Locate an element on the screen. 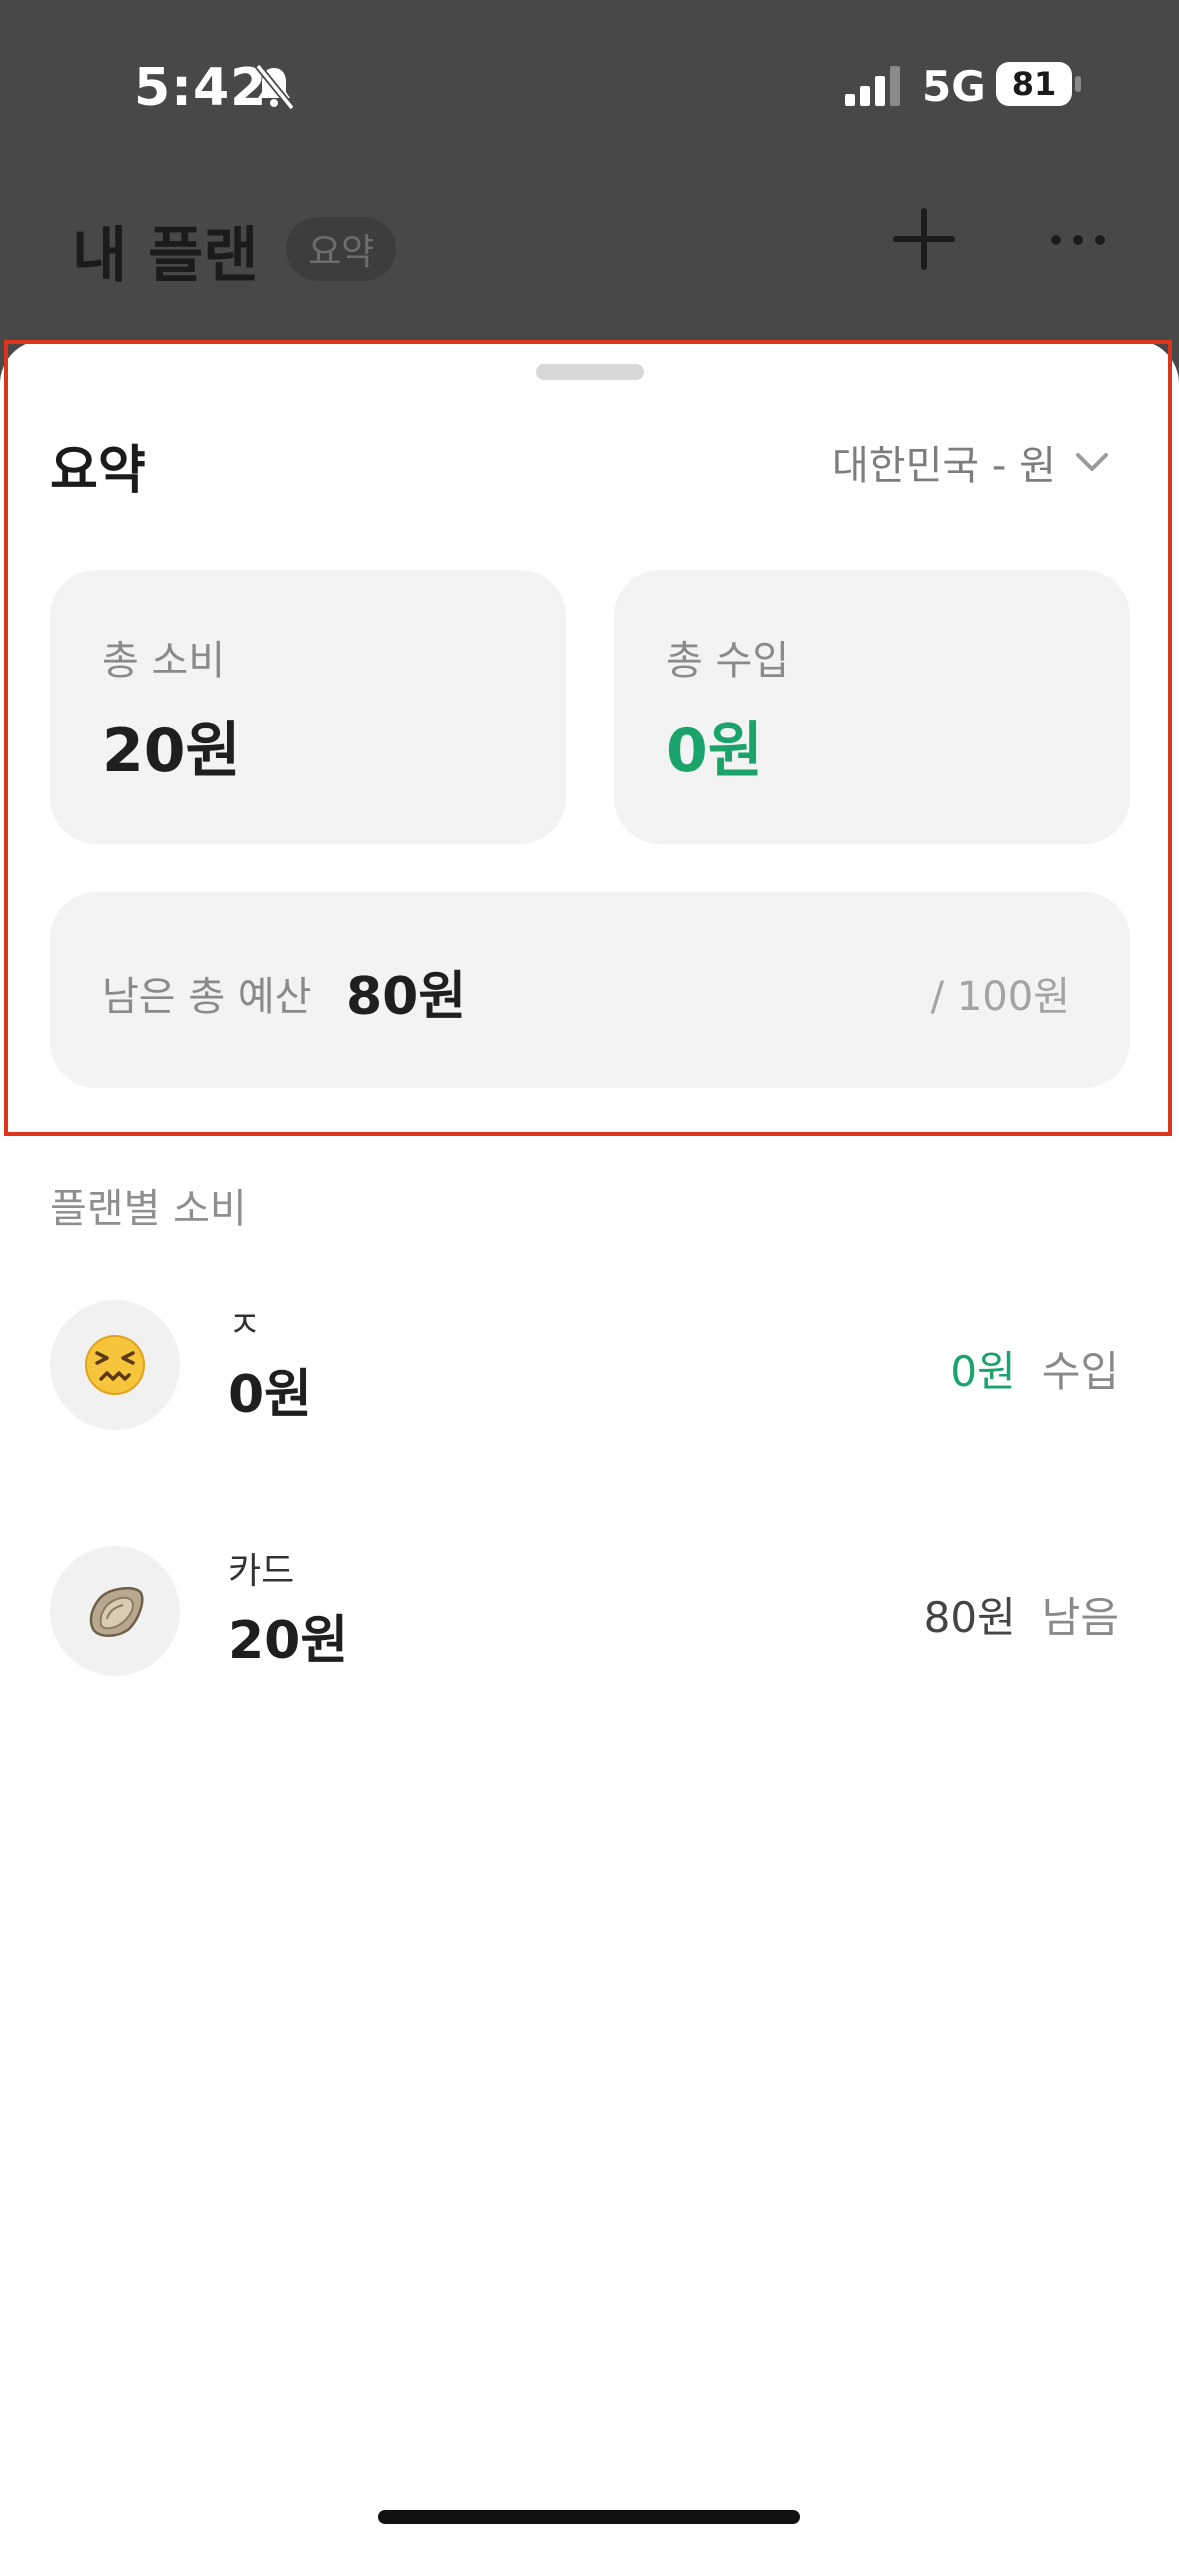 Image resolution: width=1179 pixels, height=2556 pixels. remaining-budget-value: 80원 is located at coordinates (406, 997).